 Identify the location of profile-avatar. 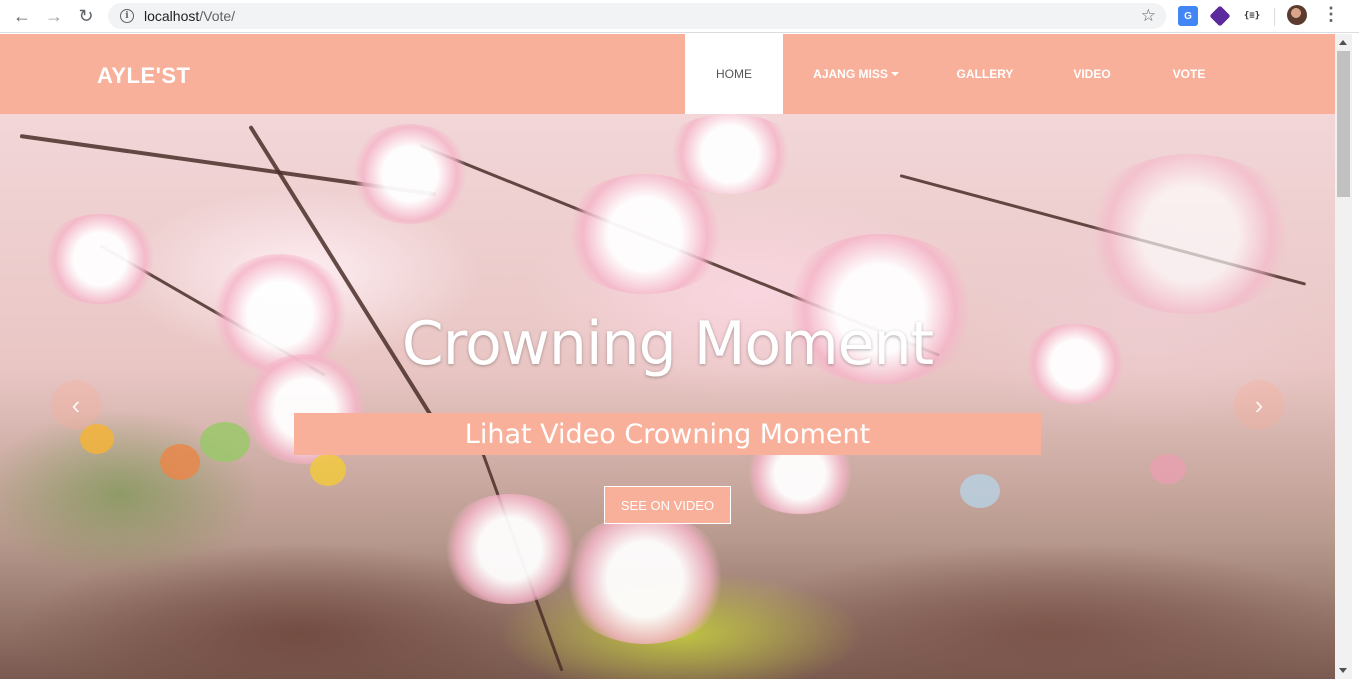
(1297, 15).